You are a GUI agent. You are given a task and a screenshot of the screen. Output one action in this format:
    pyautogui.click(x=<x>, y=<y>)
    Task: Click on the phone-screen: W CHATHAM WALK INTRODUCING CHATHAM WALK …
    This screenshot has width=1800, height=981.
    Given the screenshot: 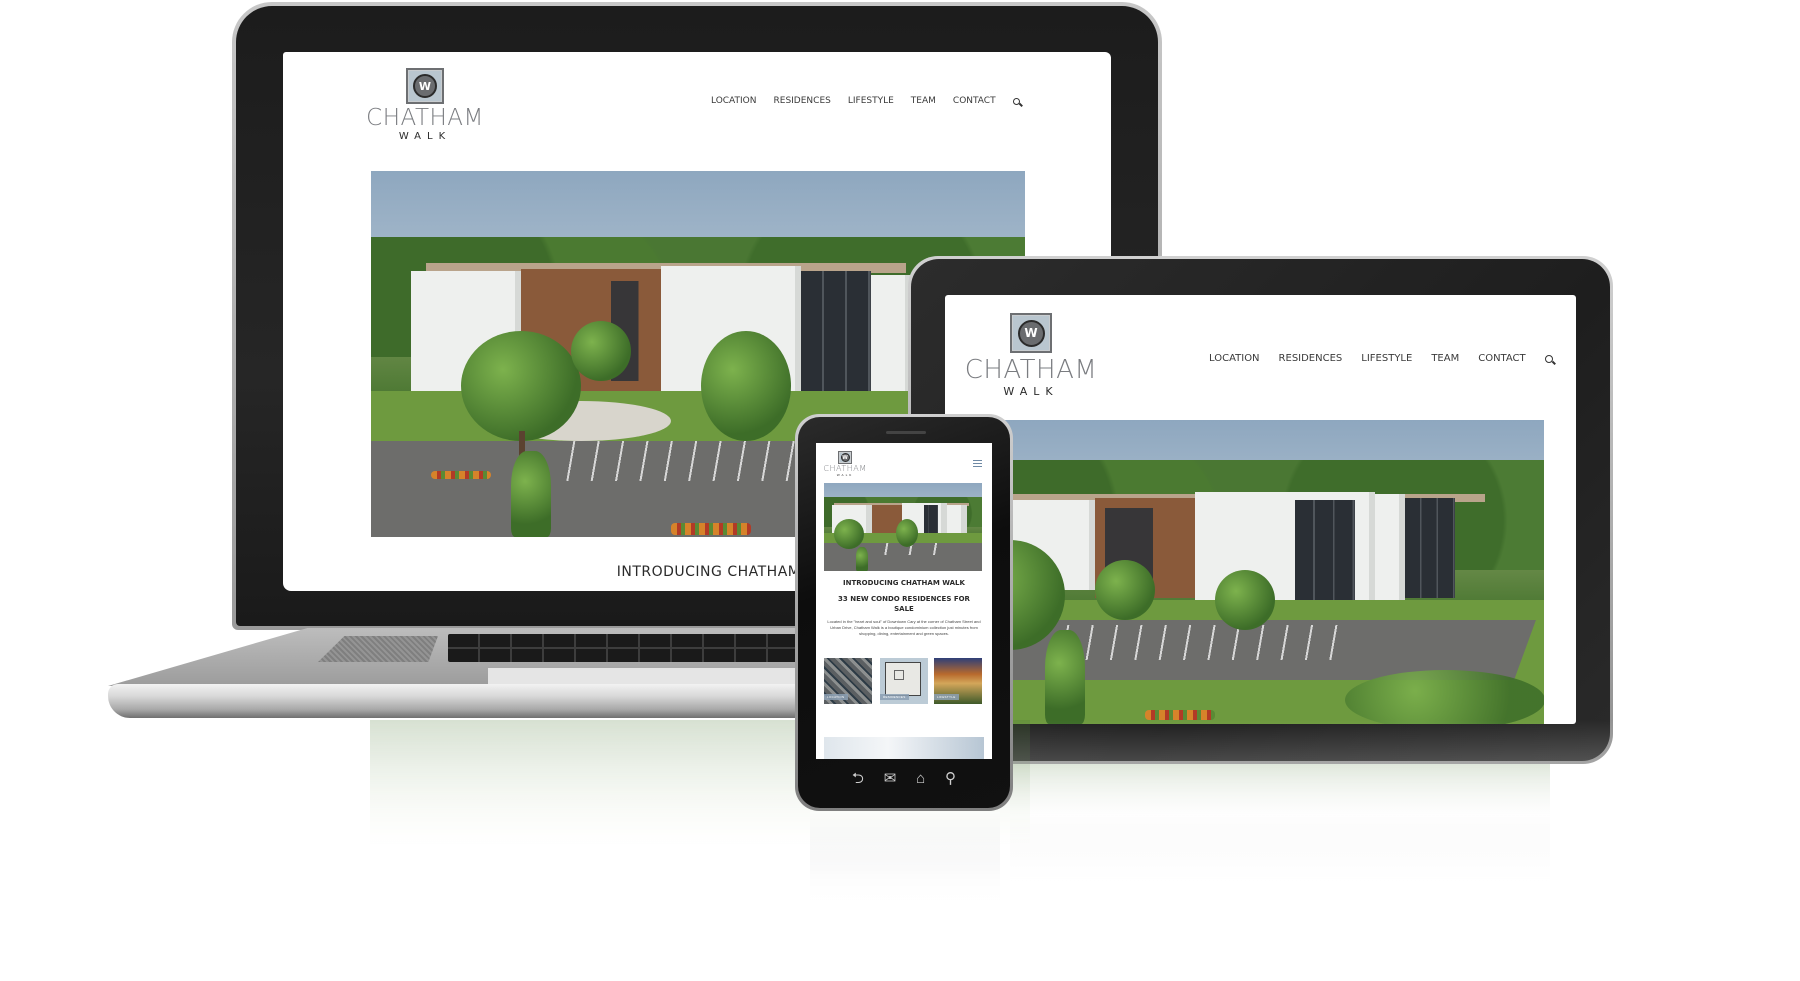 What is the action you would take?
    pyautogui.click(x=904, y=601)
    